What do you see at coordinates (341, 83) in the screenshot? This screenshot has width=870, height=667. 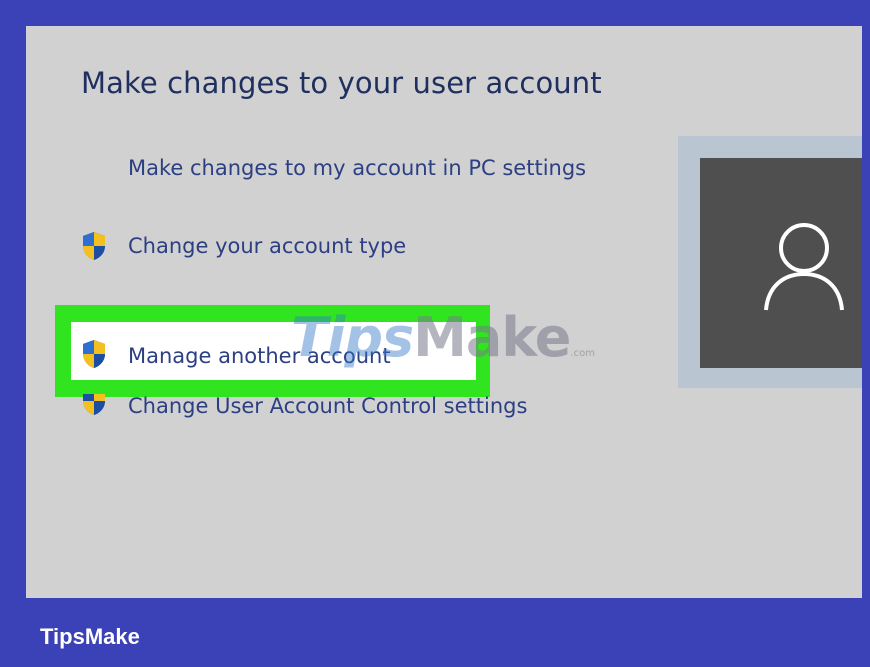 I see `page-title: Make changes to your user account` at bounding box center [341, 83].